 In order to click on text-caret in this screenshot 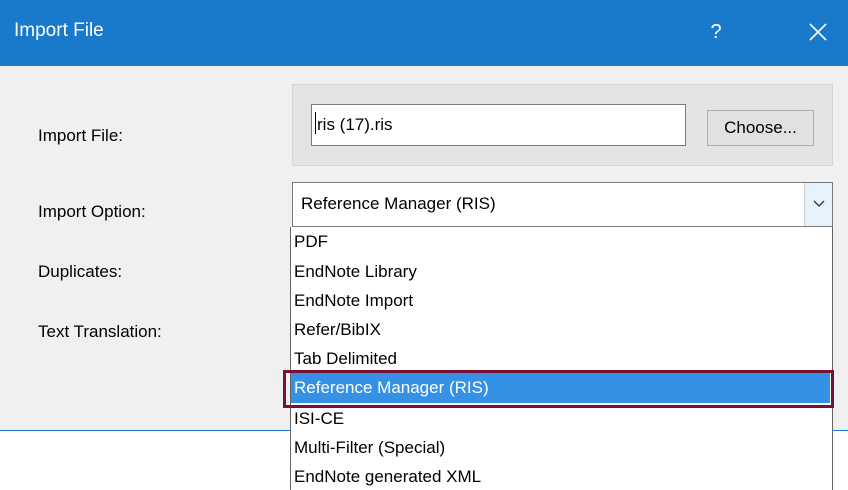, I will do `click(315, 123)`.